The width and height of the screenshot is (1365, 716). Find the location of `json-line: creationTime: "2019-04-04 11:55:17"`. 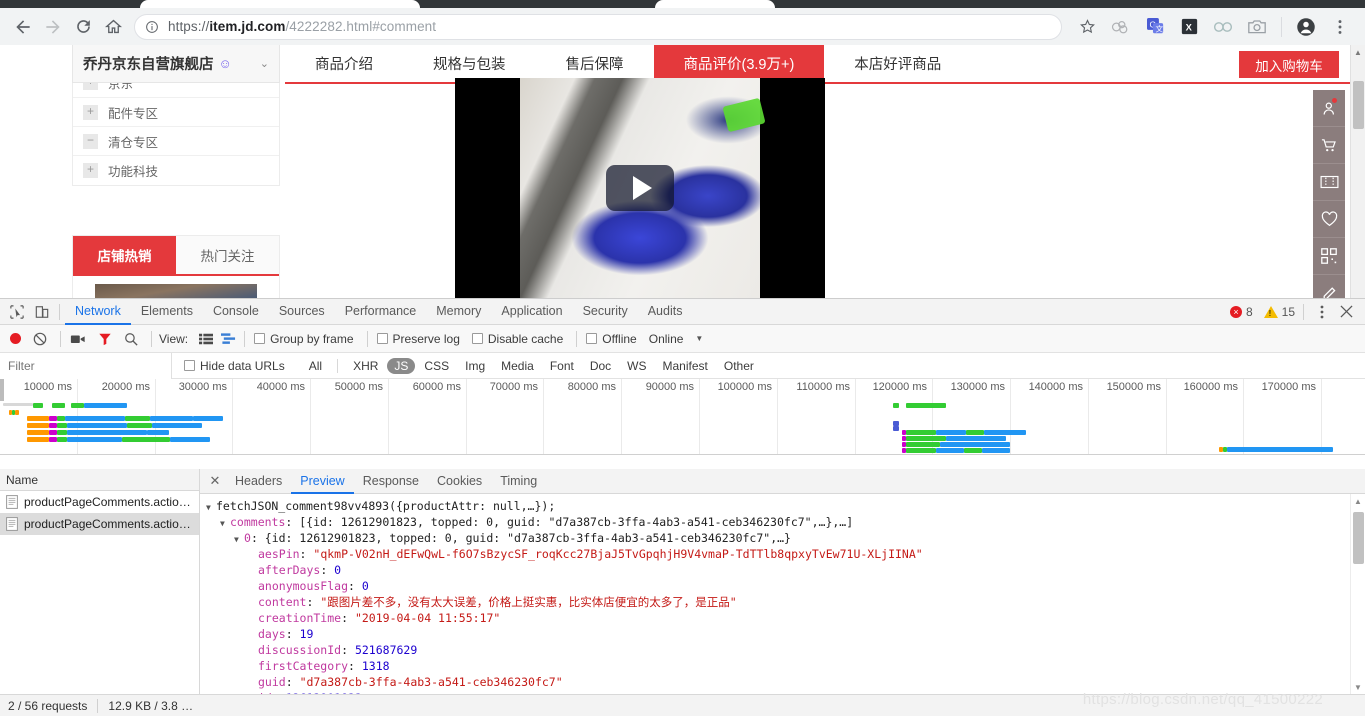

json-line: creationTime: "2019-04-04 11:55:17" is located at coordinates (785, 618).